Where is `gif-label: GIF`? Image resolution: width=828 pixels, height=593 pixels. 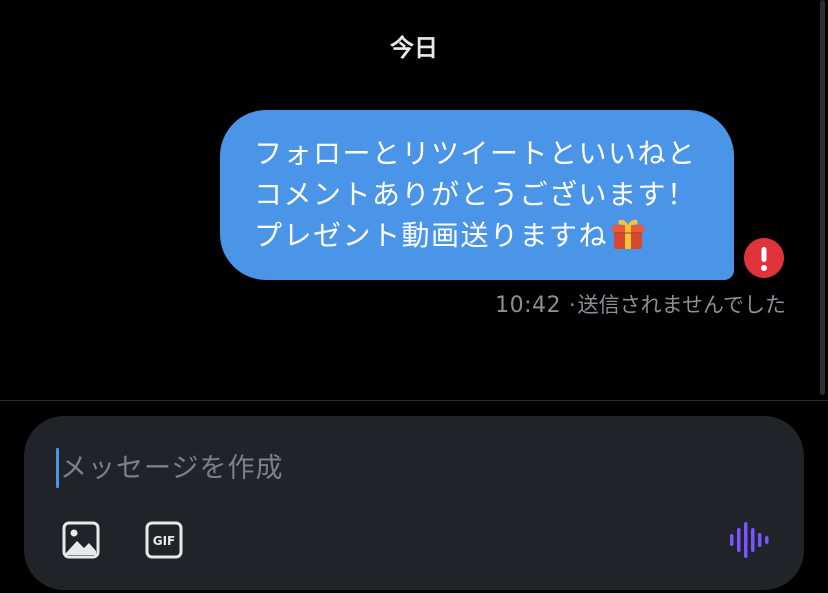
gif-label: GIF is located at coordinates (164, 541).